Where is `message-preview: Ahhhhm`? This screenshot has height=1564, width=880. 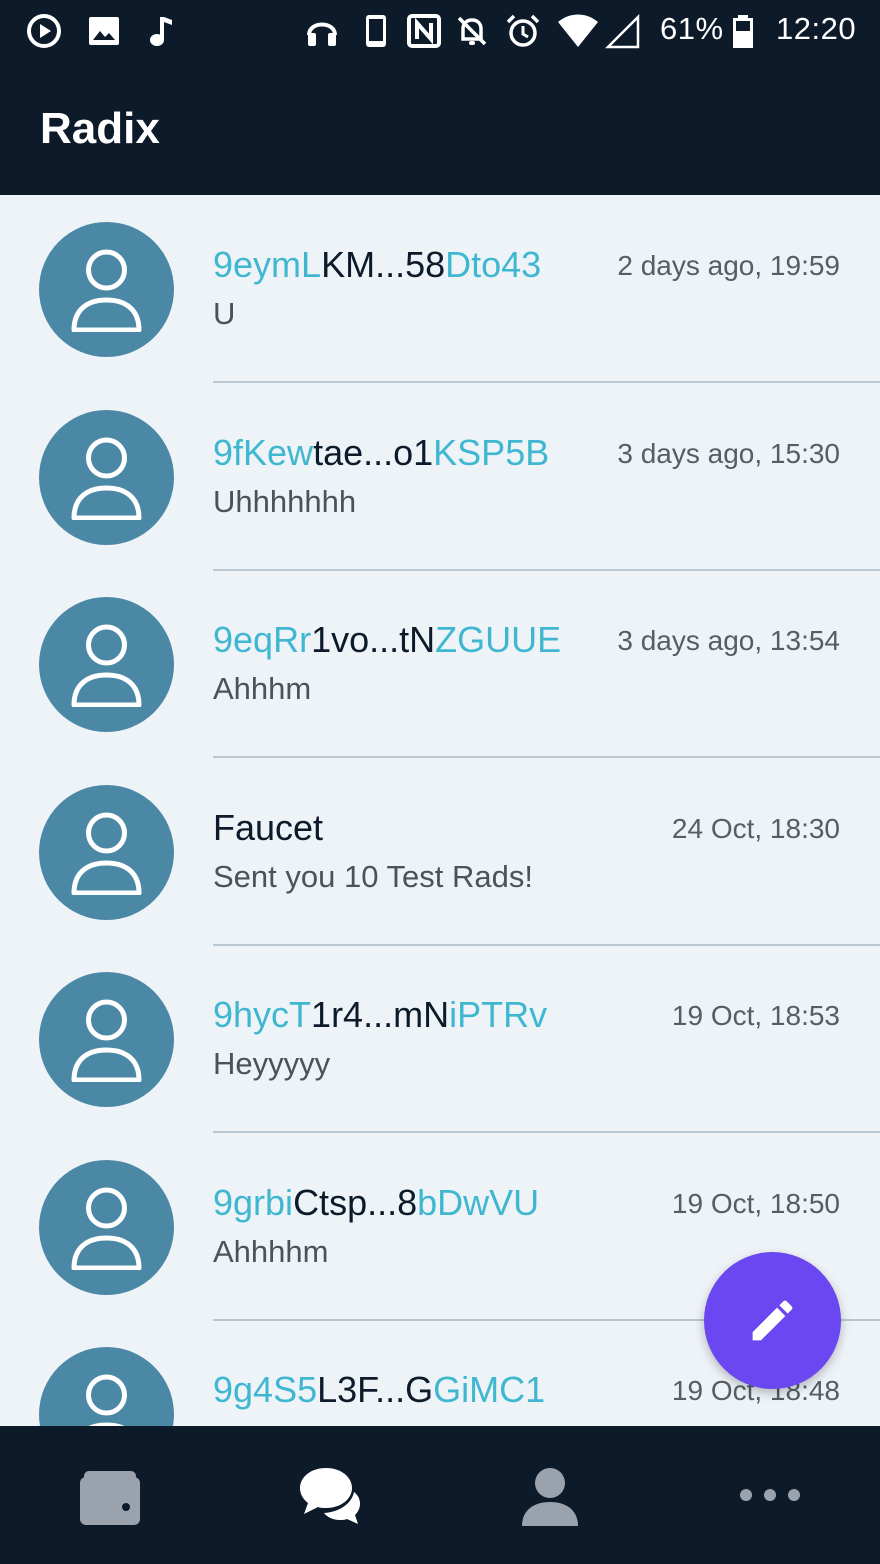 message-preview: Ahhhhm is located at coordinates (271, 1251).